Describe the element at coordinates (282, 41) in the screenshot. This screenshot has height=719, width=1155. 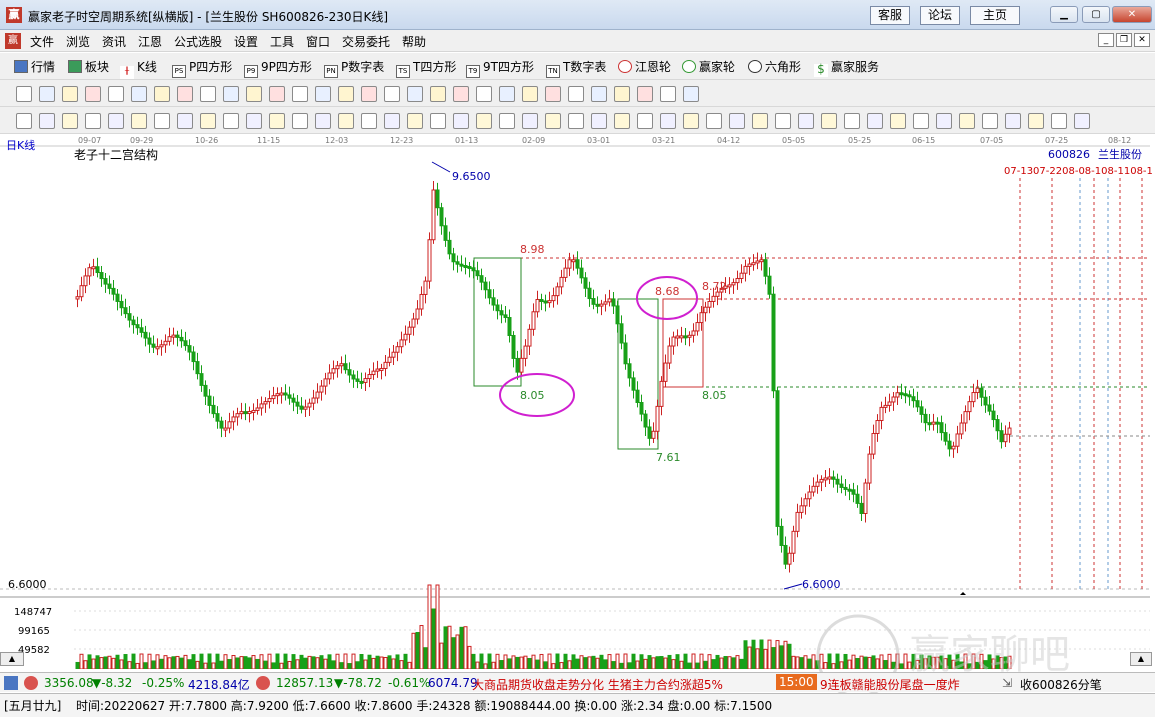
I see `menu-tools: 工具` at that location.